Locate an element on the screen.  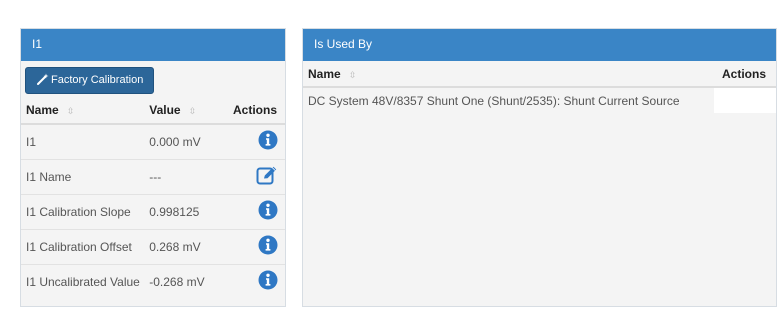
row-name: I1 is located at coordinates (31, 141).